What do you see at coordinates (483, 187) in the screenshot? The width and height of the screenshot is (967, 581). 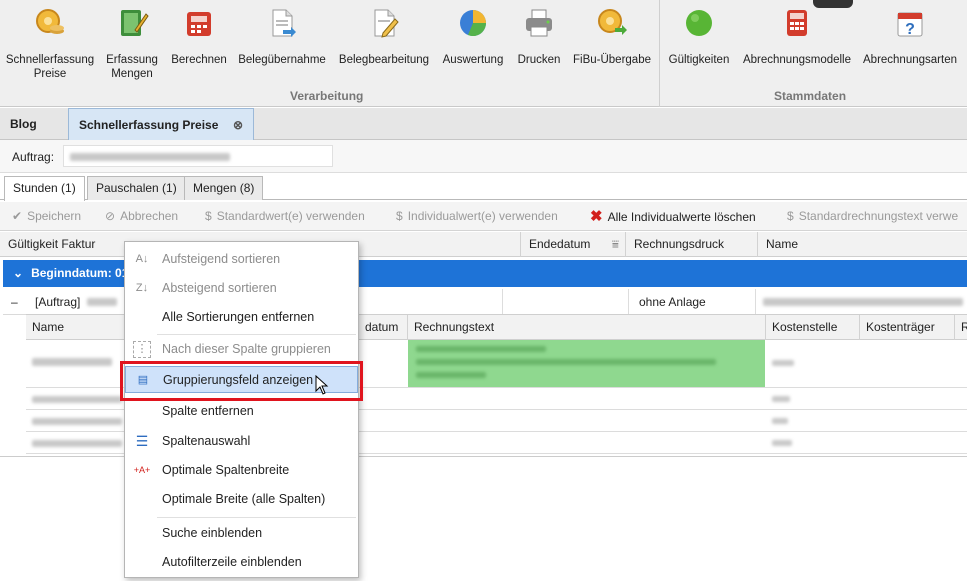 I see `sub-tabs: Stunden (1) Pauschalen (1) Mengen (8)` at bounding box center [483, 187].